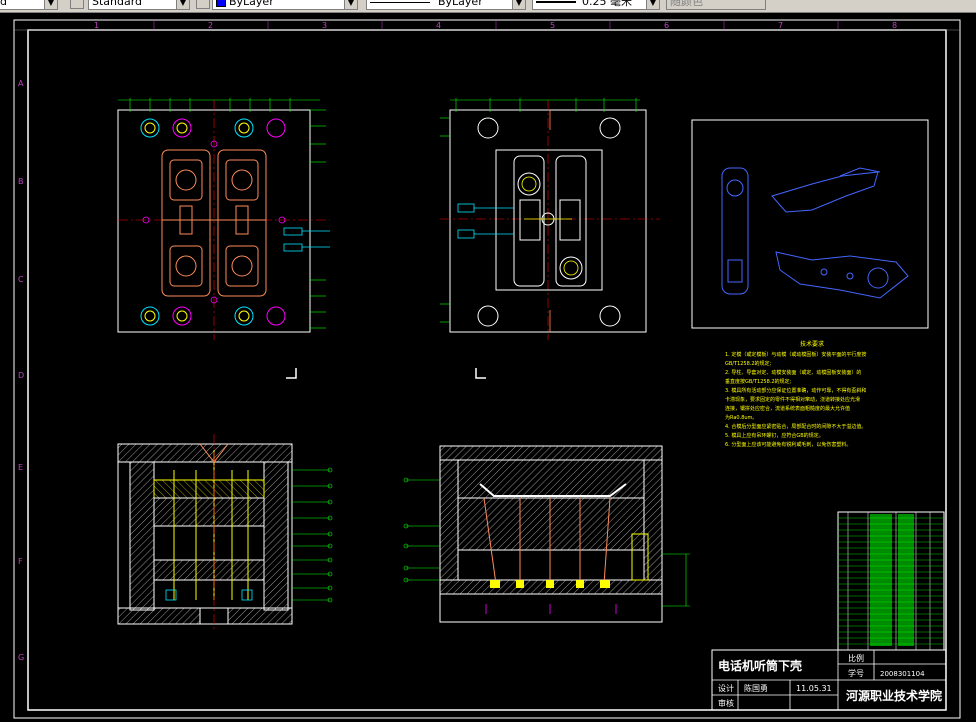 This screenshot has height=722, width=976. I want to click on mold-top-view-right, so click(550, 219).